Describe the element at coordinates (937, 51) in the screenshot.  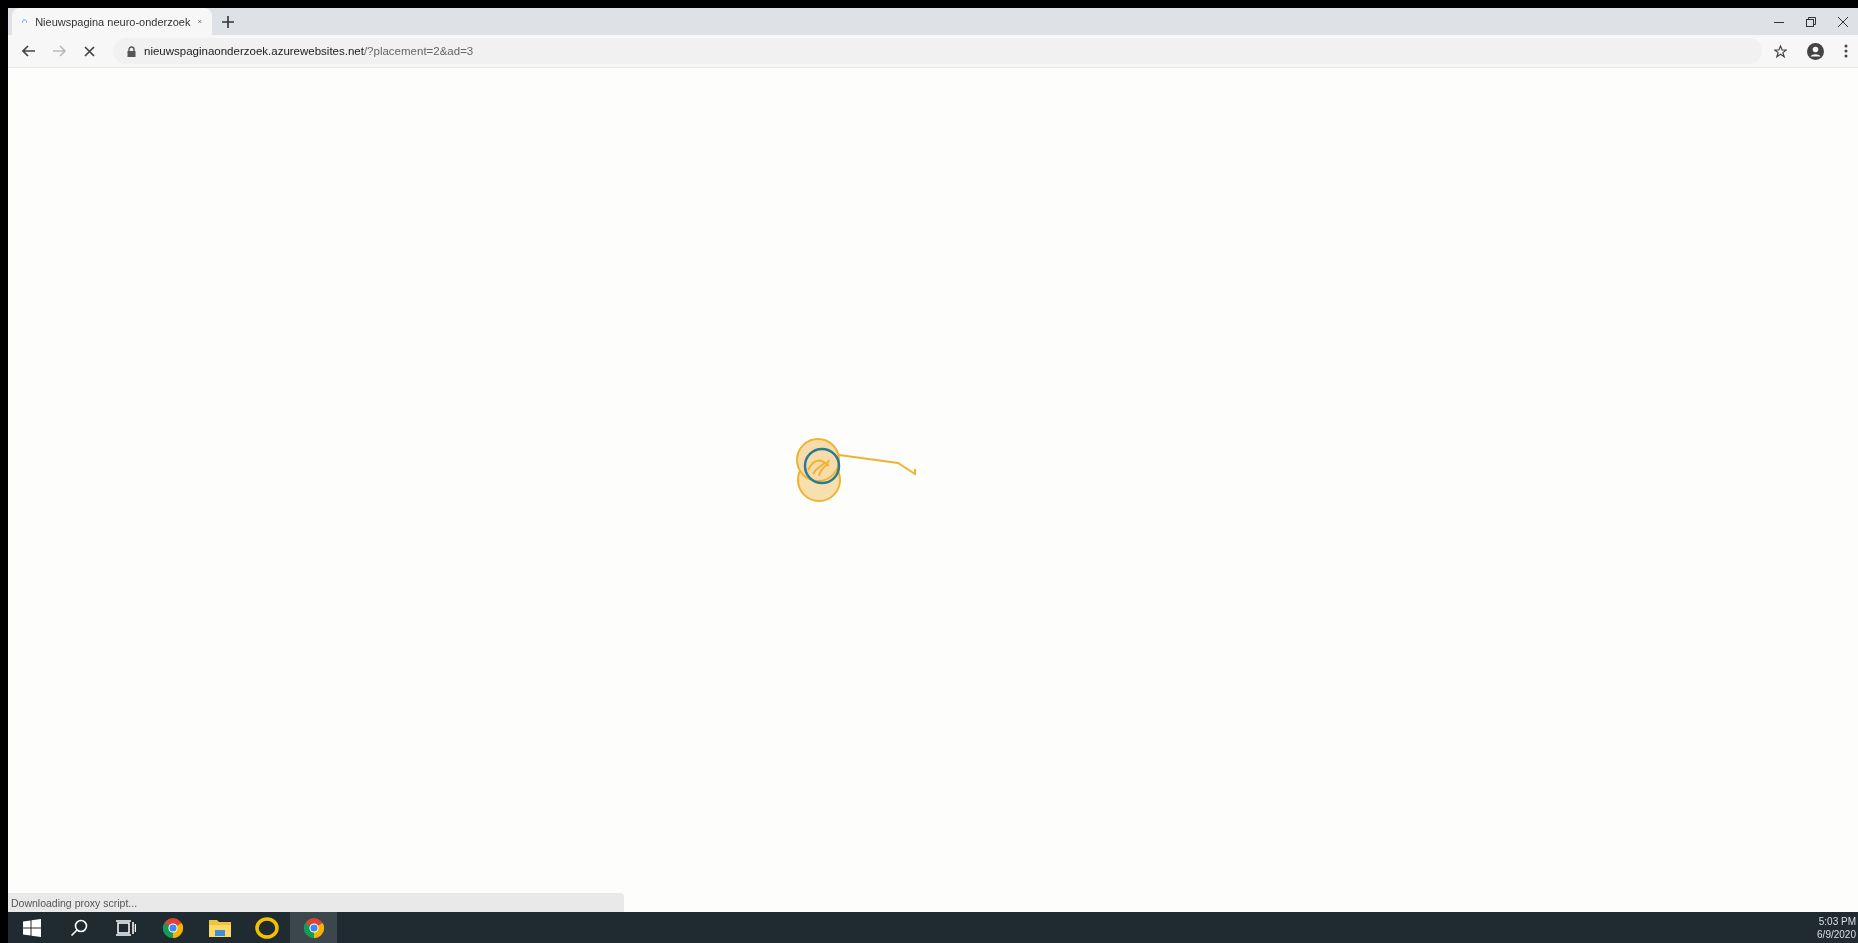
I see `address-bar: nieuwspaginaonderzoek.azurewebsites.net/?placement=2&ad=3` at that location.